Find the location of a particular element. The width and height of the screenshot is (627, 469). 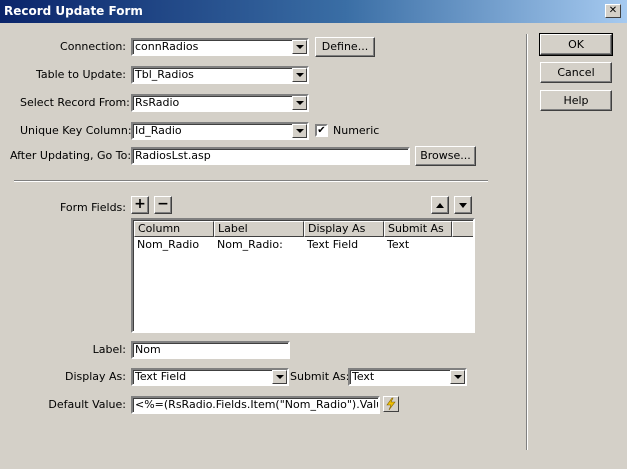

arrow-up-icon is located at coordinates (440, 205).